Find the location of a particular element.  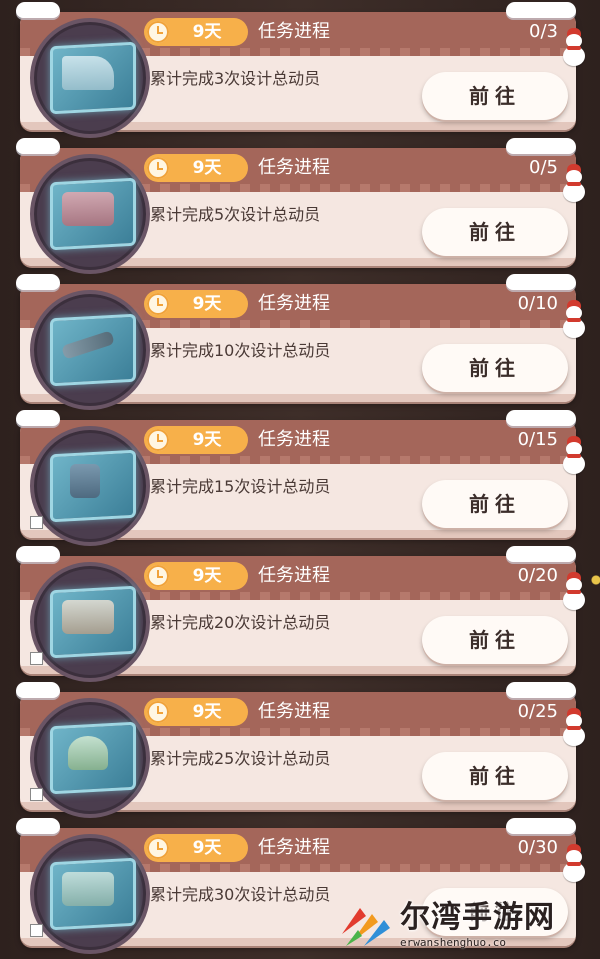

task-card: 9天 任务进程 0/3 累计完成3次设计总动员 前往 is located at coordinates (299, 70).